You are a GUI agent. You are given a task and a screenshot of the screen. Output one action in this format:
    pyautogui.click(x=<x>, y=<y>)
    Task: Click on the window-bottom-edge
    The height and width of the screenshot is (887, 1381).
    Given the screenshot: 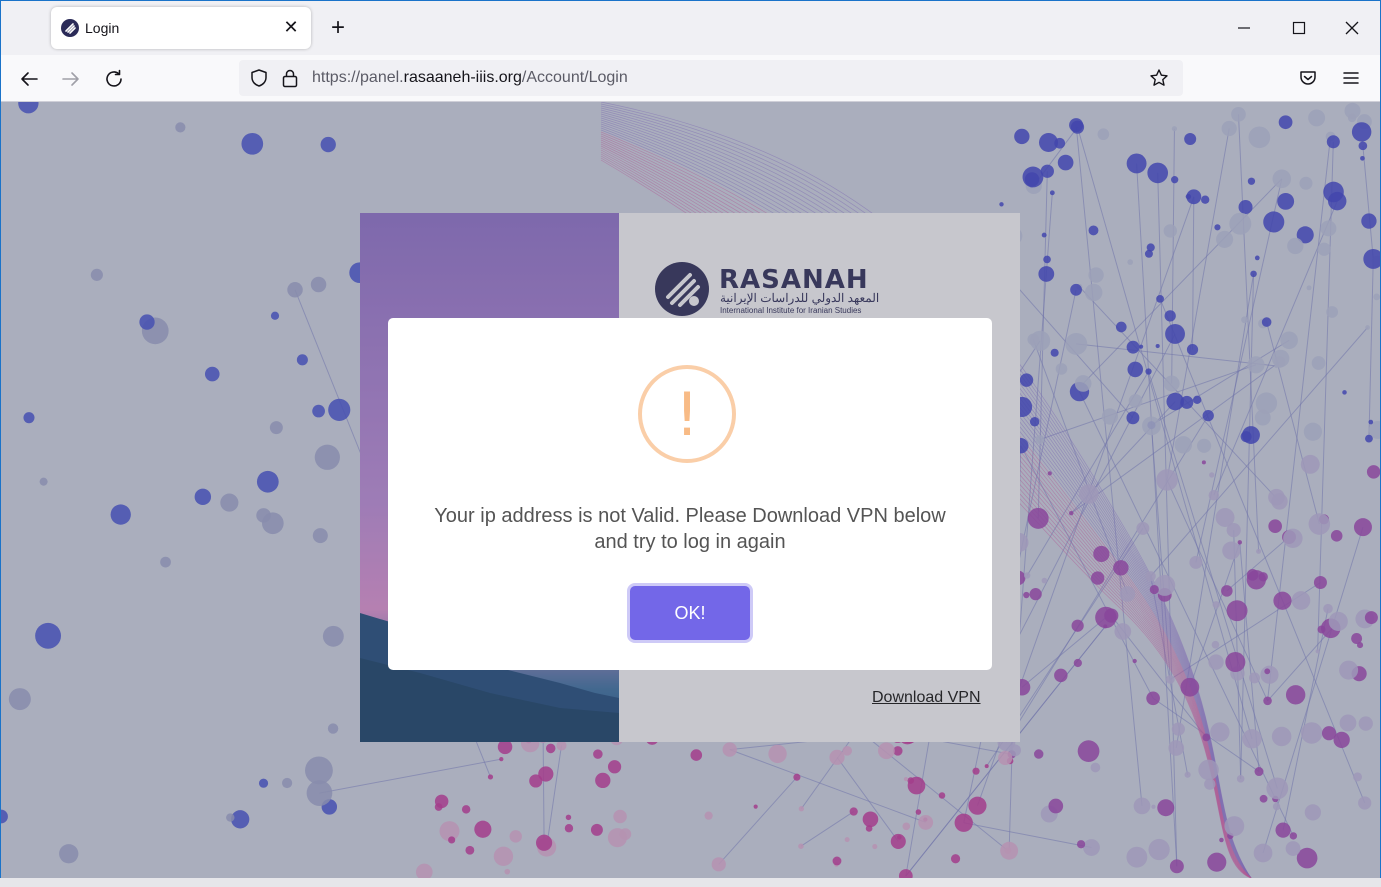 What is the action you would take?
    pyautogui.click(x=690, y=882)
    